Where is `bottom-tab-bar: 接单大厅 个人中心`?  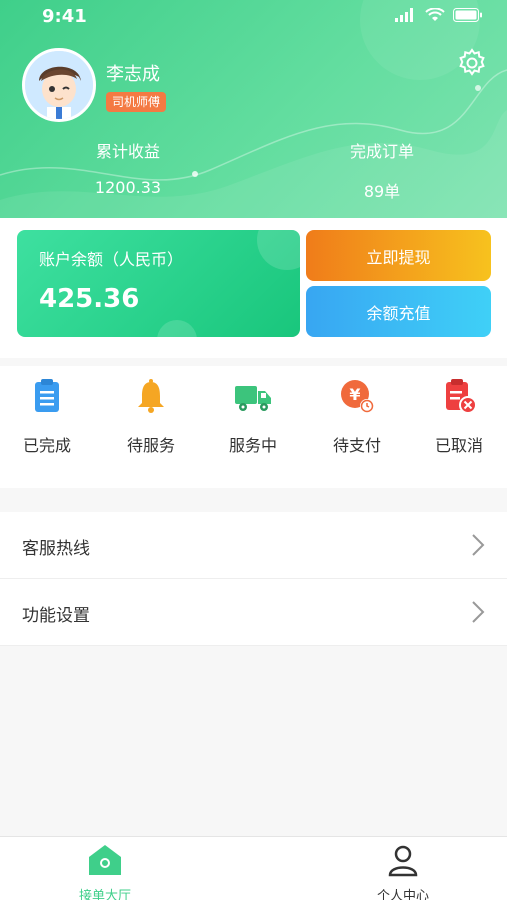 bottom-tab-bar: 接单大厅 个人中心 is located at coordinates (253, 868).